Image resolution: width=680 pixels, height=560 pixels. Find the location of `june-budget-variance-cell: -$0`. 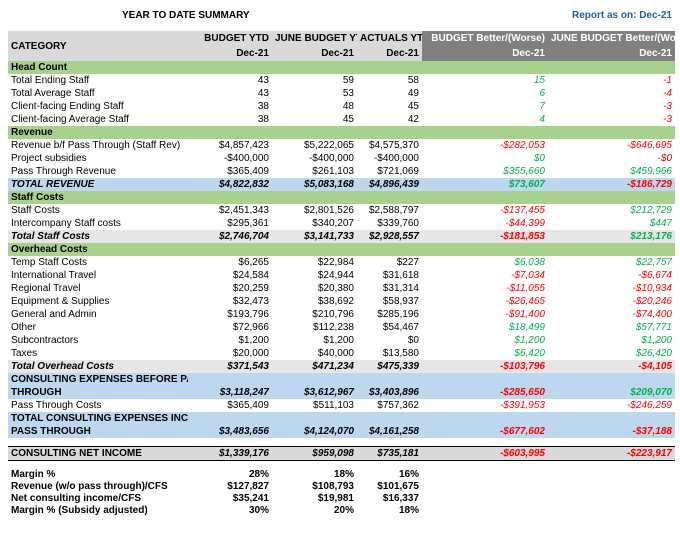

june-budget-variance-cell: -$0 is located at coordinates (664, 158).